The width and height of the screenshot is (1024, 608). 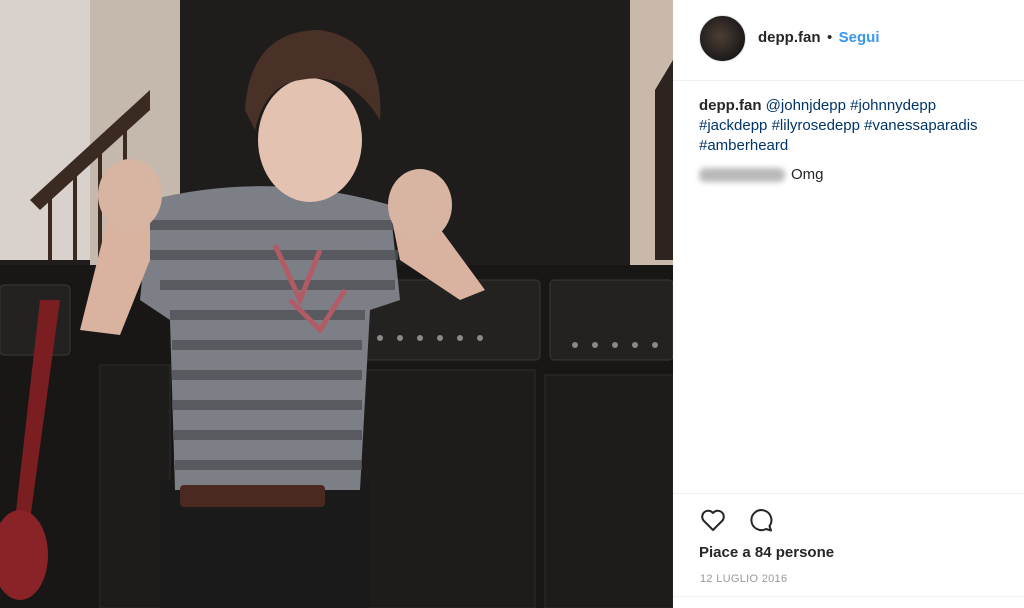 What do you see at coordinates (807, 174) in the screenshot?
I see `comment-text: Omg` at bounding box center [807, 174].